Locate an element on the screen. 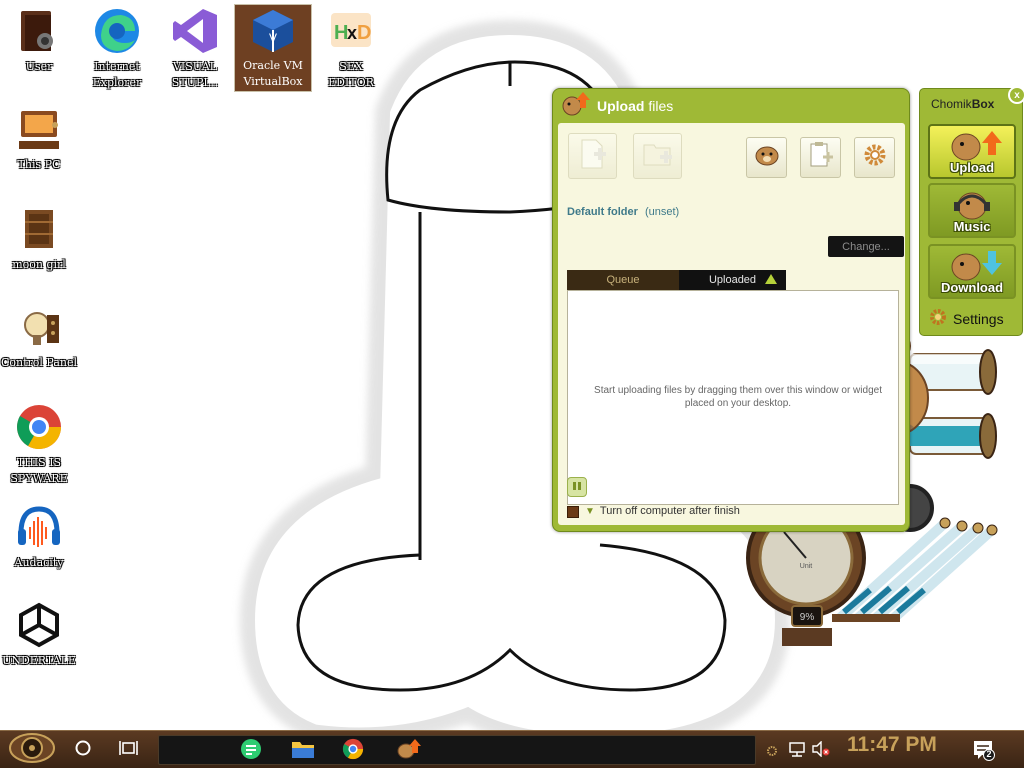 The height and width of the screenshot is (768, 1024). edge-icon is located at coordinates (117, 31).